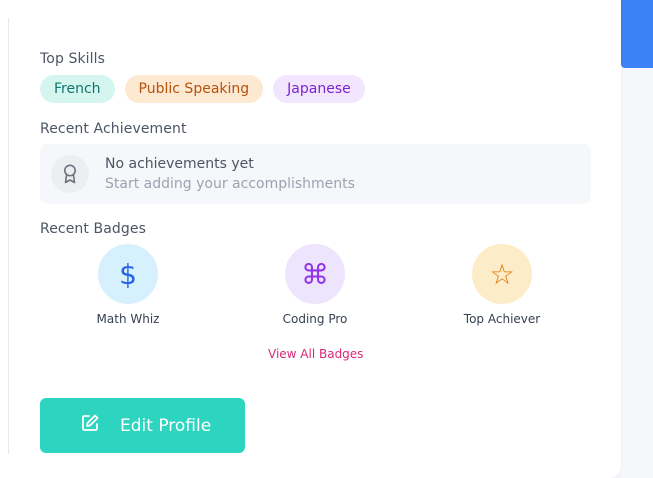 This screenshot has width=653, height=478. Describe the element at coordinates (502, 319) in the screenshot. I see `badge-name: Top Achiever` at that location.